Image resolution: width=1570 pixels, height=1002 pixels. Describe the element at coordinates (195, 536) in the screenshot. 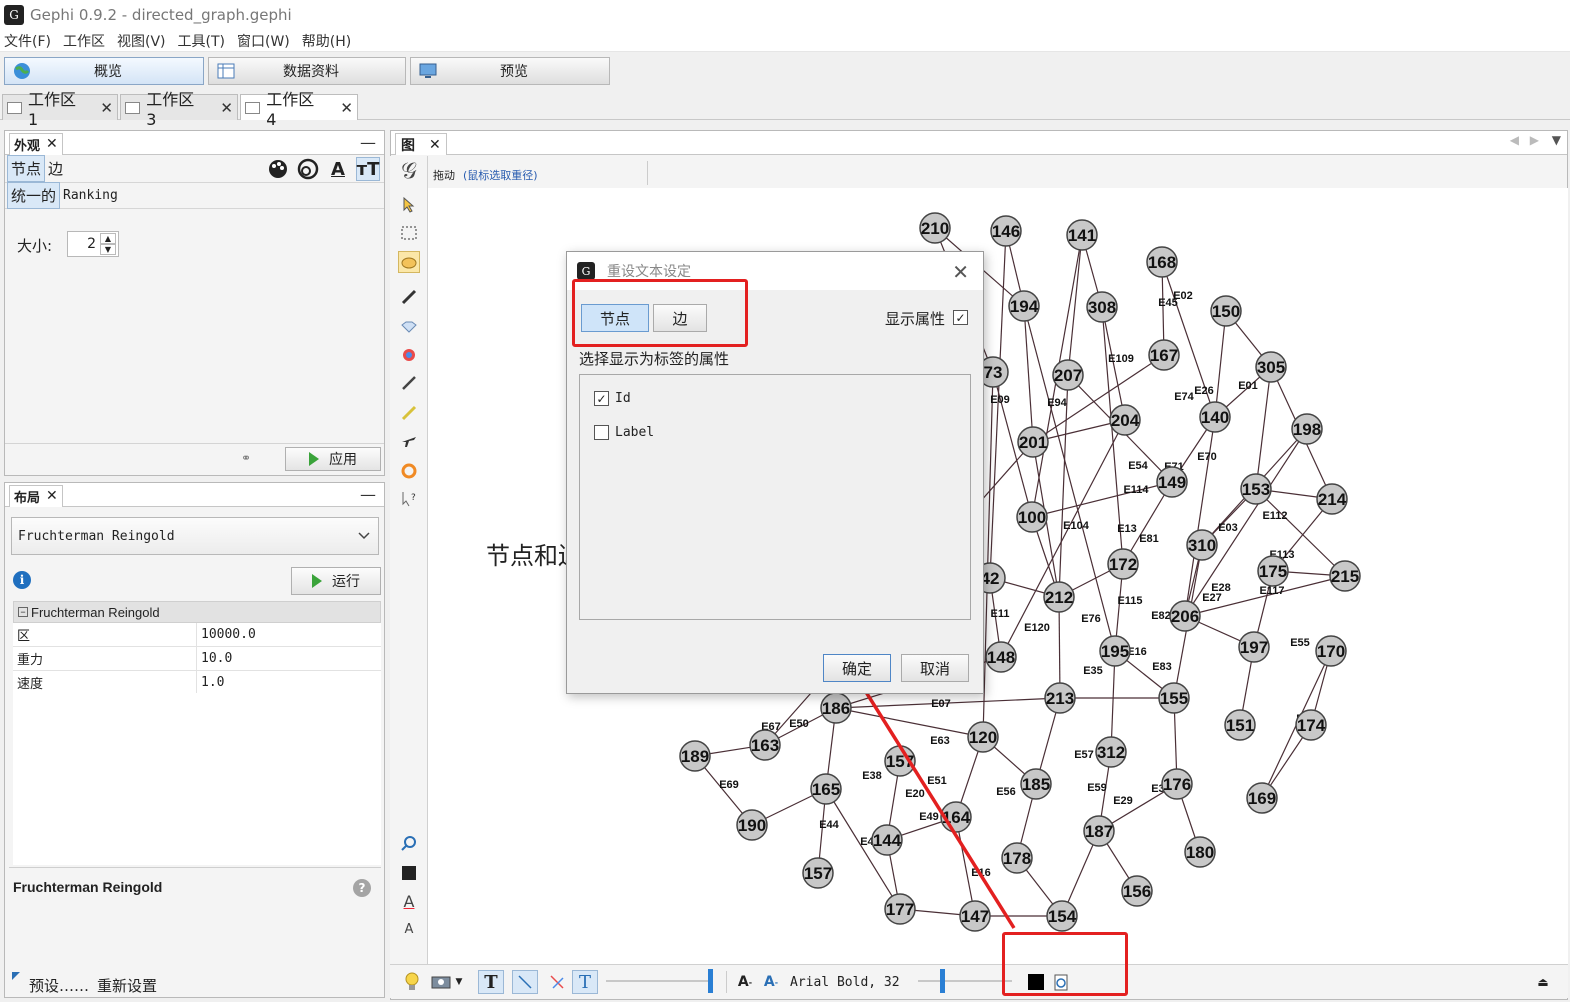

I see `layout-algorithm-select: Fruchterman Reingold` at that location.